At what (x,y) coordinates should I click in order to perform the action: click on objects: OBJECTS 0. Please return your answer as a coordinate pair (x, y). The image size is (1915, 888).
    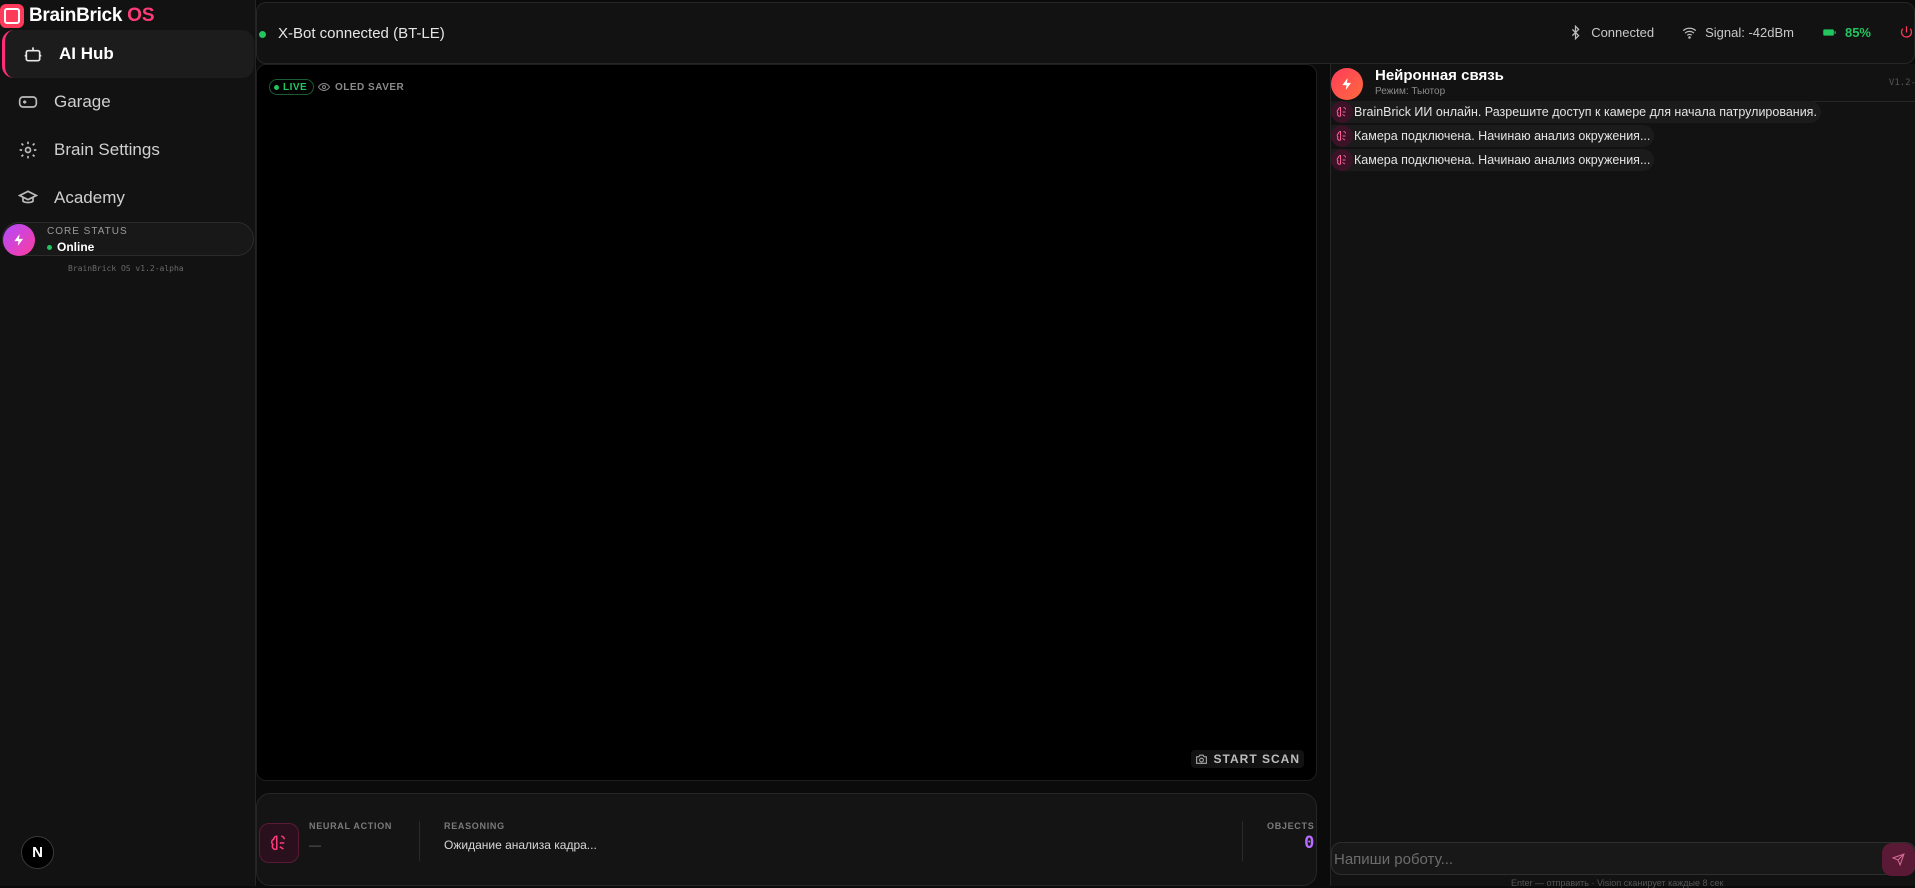
    Looking at the image, I should click on (1290, 837).